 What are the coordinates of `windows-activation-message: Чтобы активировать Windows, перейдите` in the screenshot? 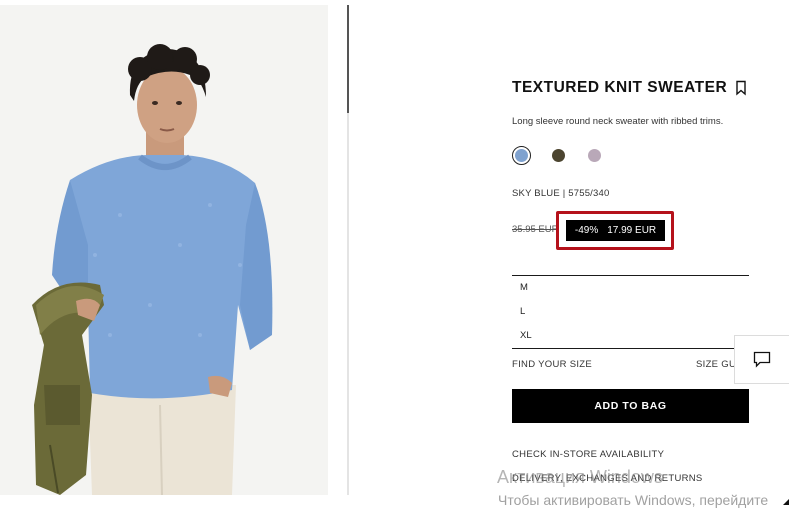 It's located at (633, 500).